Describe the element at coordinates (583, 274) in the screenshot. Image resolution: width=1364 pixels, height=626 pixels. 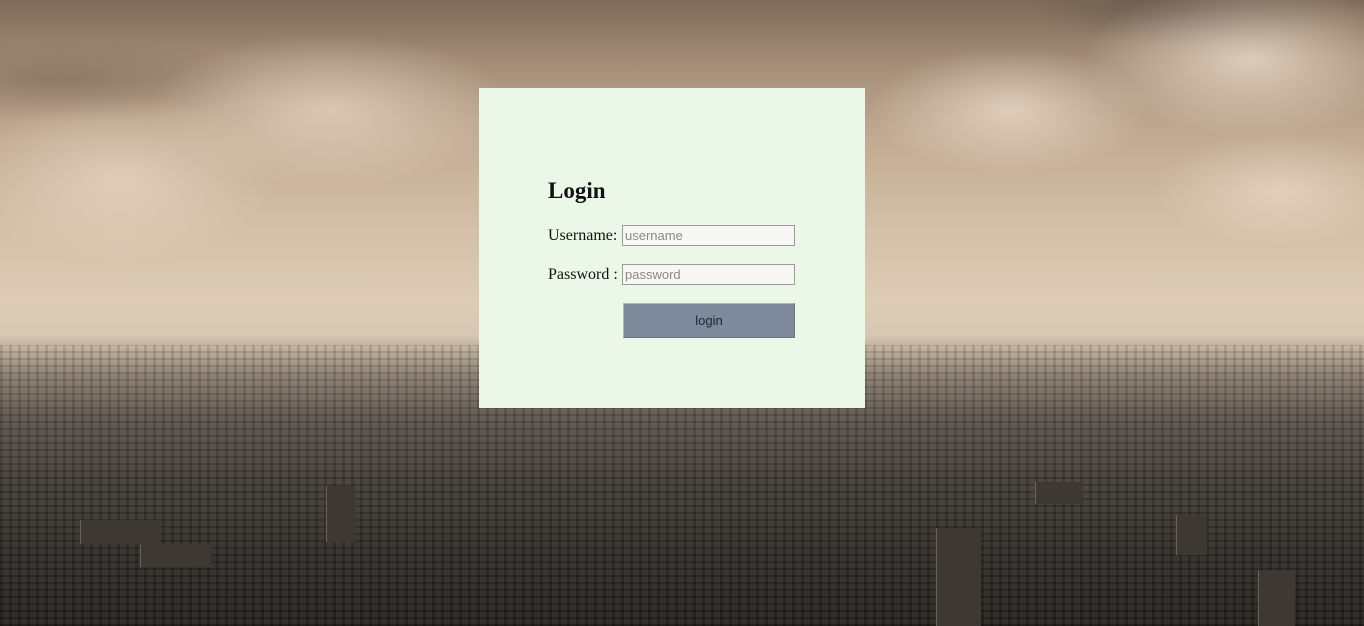
I see `password-label: Password :` at that location.